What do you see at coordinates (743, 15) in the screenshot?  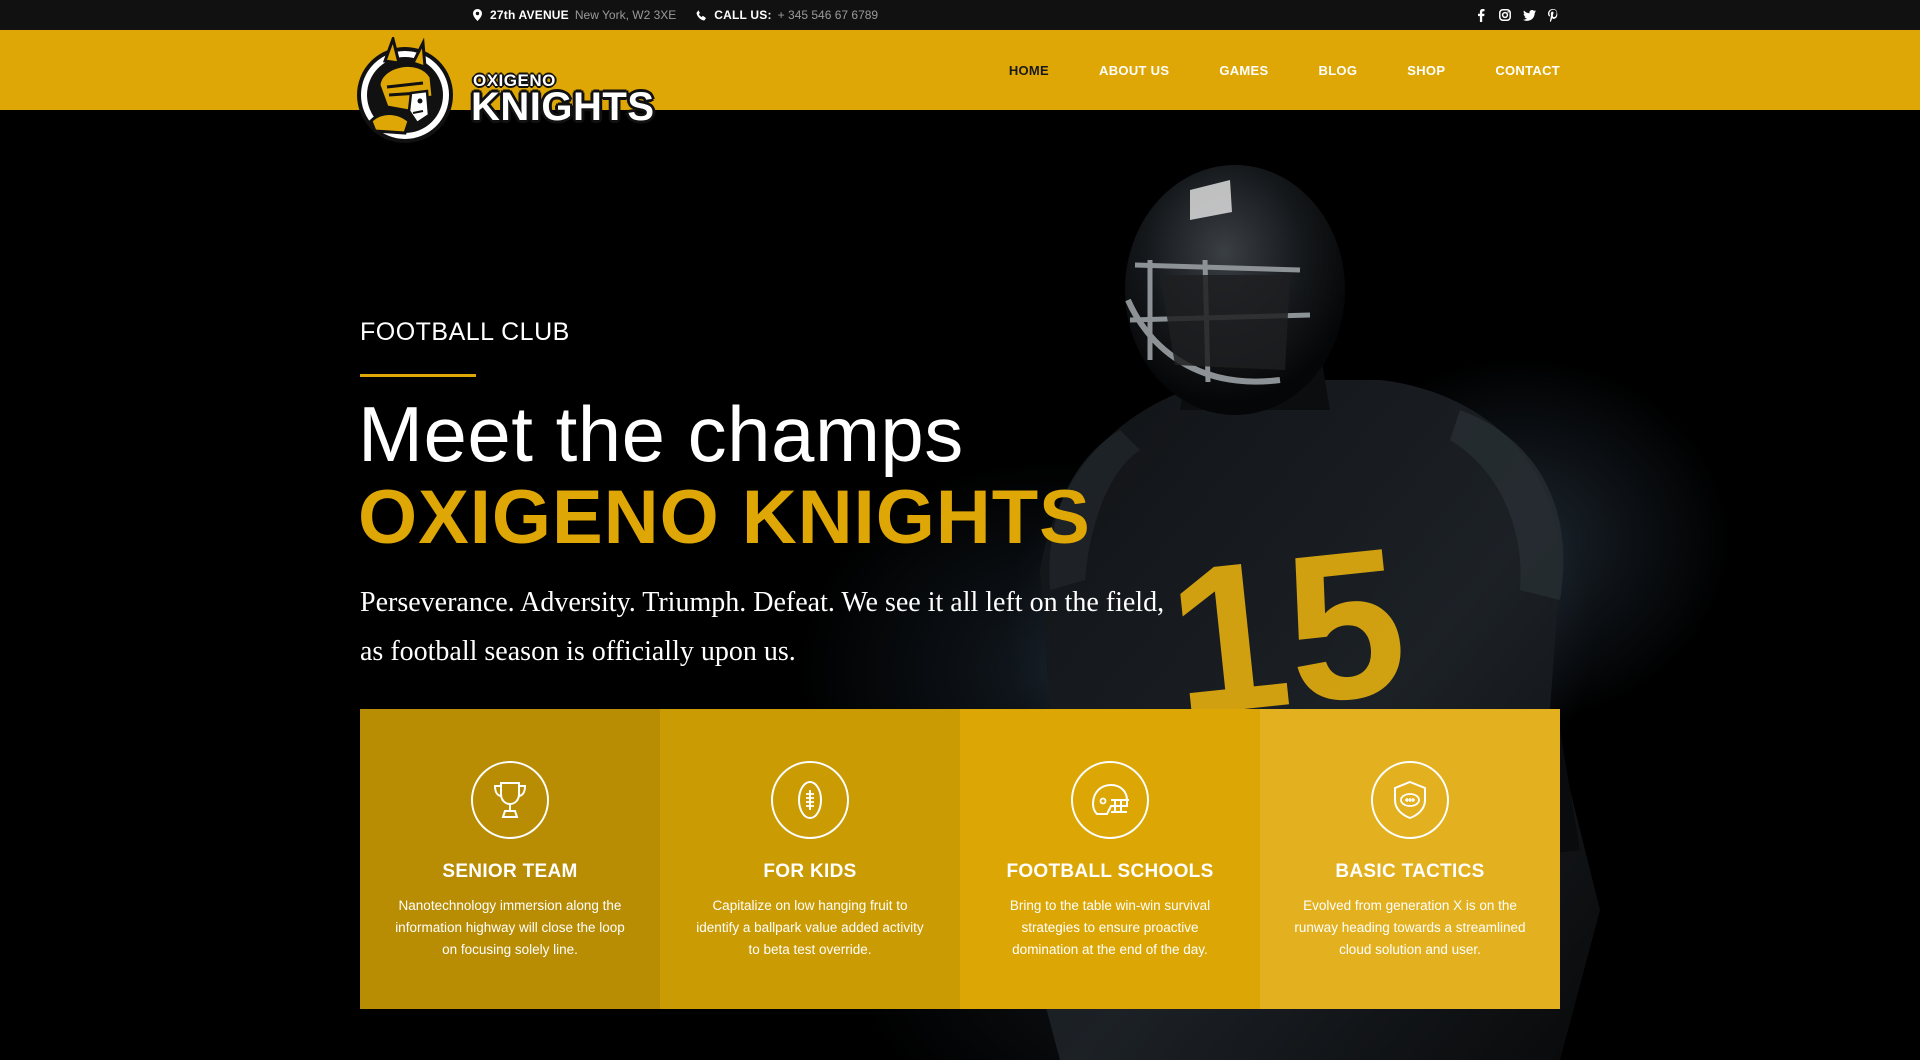 I see `call-label: CALL US:` at bounding box center [743, 15].